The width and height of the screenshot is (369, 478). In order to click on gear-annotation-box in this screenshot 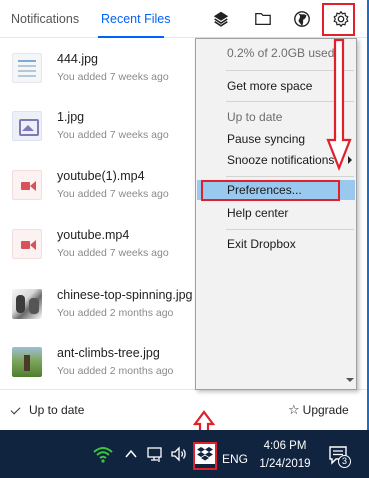, I will do `click(338, 19)`.